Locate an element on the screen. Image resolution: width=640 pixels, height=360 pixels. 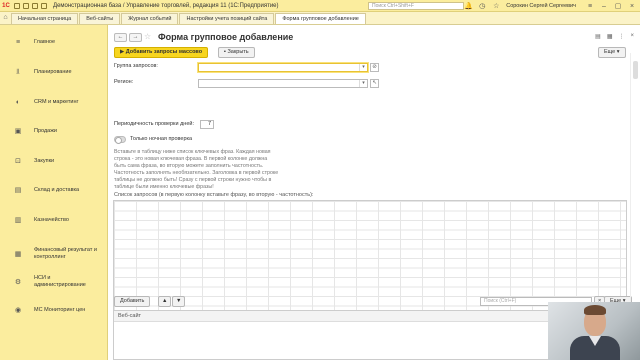
sidebar-item-planning: ⫫ Планирование is located at coordinates (54, 72).